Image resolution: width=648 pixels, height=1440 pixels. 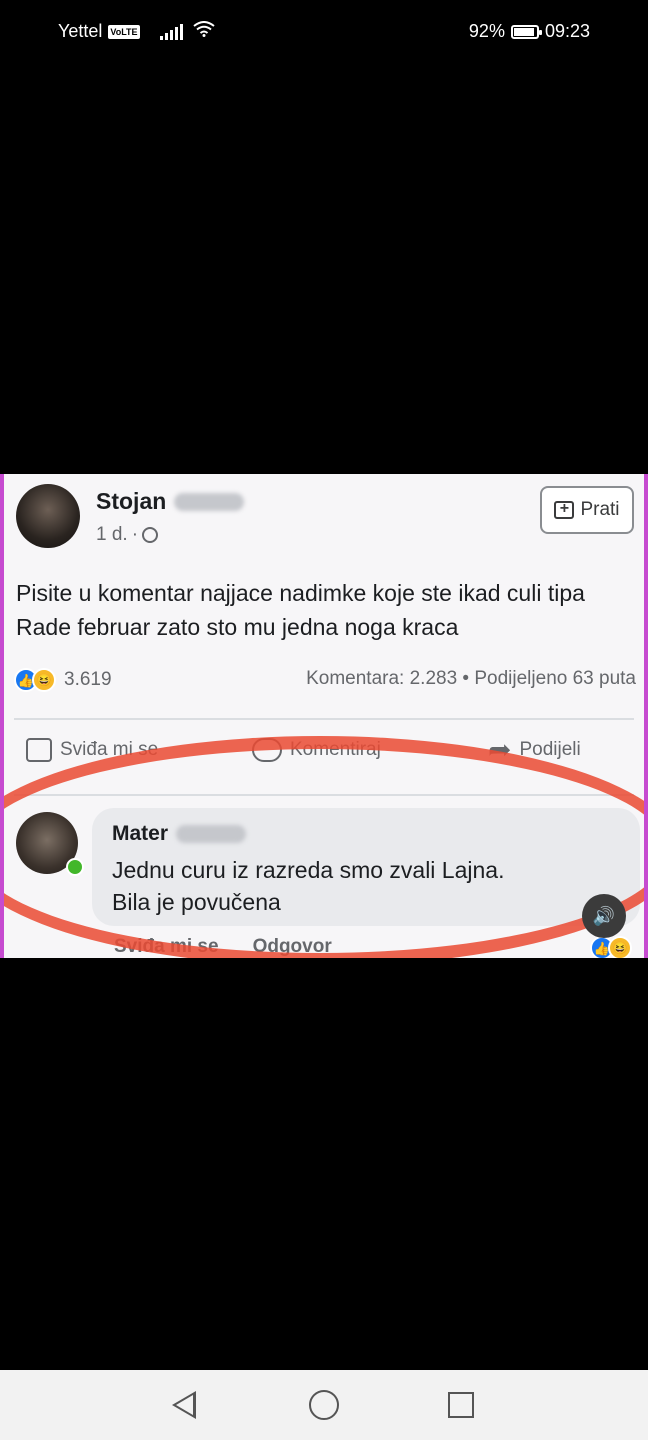 What do you see at coordinates (461, 1405) in the screenshot?
I see `recent-apps-icon` at bounding box center [461, 1405].